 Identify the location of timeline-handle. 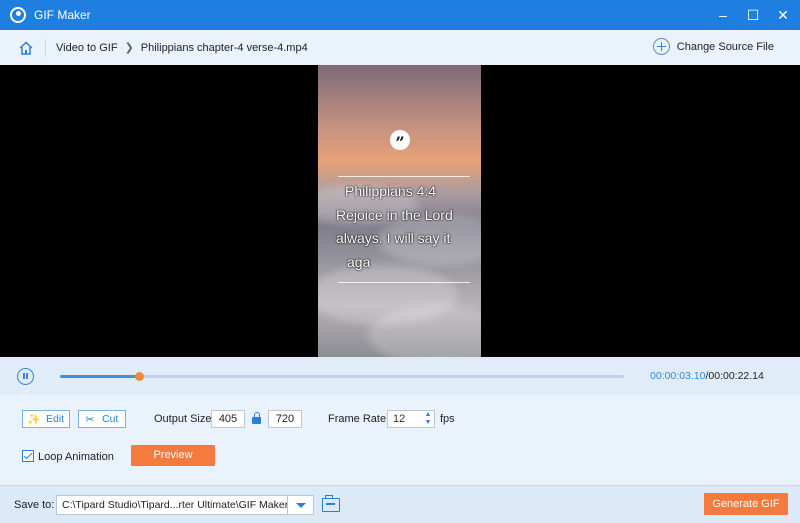
(139, 376).